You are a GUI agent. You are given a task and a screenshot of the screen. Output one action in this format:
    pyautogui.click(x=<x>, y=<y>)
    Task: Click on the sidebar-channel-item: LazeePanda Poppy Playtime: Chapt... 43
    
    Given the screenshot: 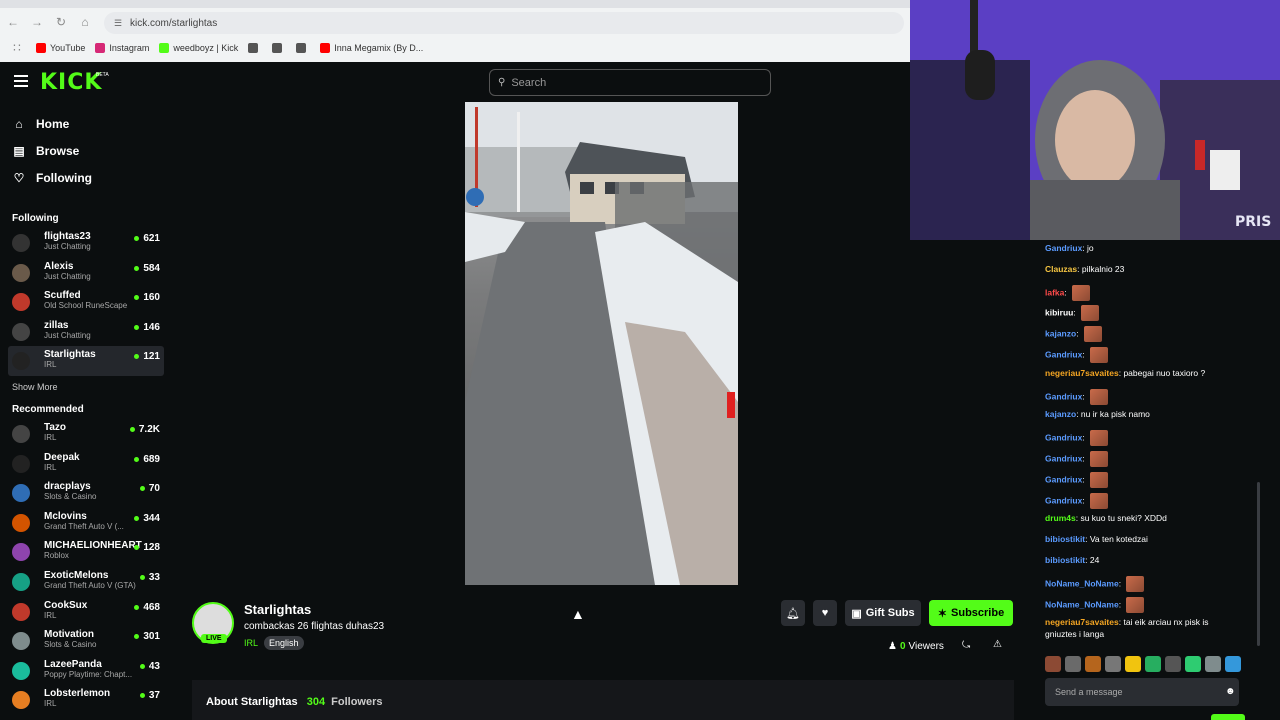 What is the action you would take?
    pyautogui.click(x=86, y=671)
    